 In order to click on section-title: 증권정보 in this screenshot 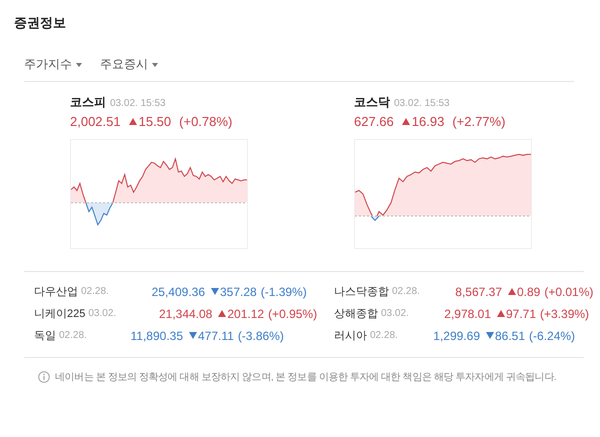, I will do `click(40, 23)`.